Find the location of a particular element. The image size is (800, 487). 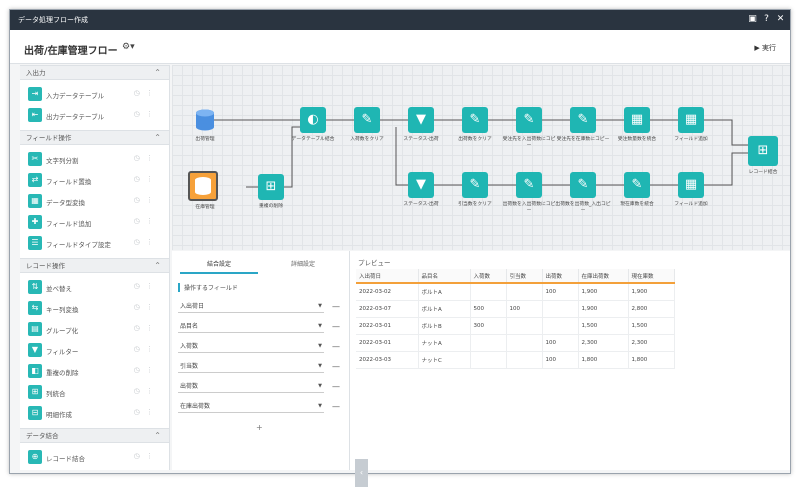

operation-icon: ⇆ is located at coordinates (35, 308).